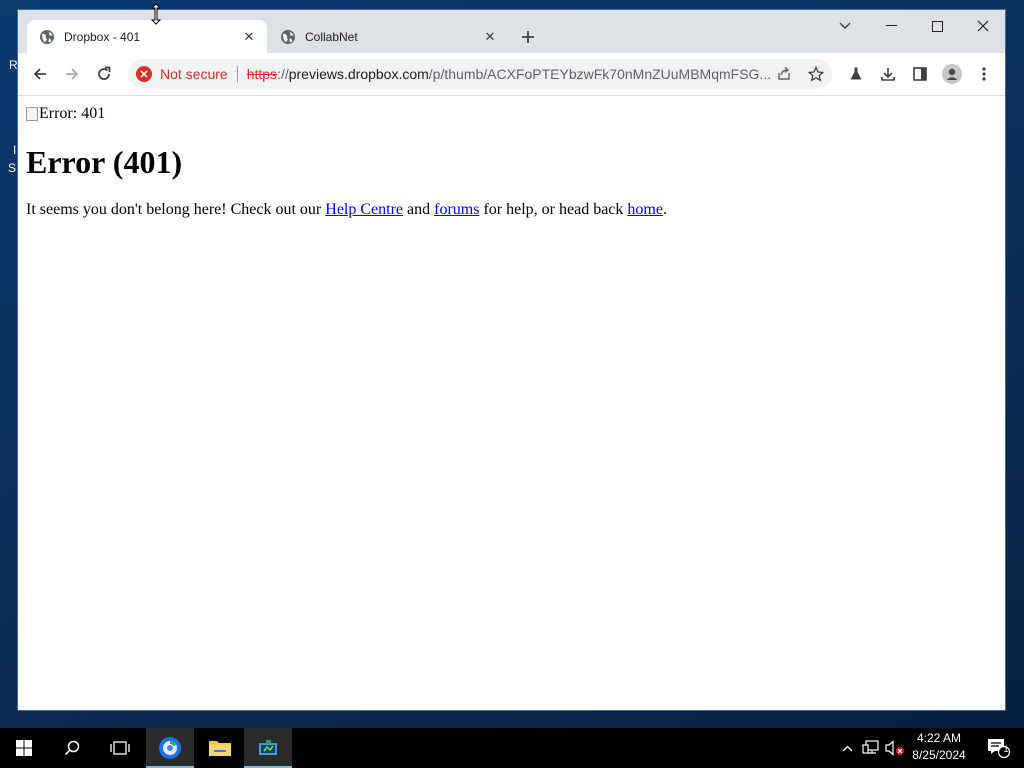 This screenshot has width=1024, height=768. I want to click on chevron-up-icon, so click(847, 748).